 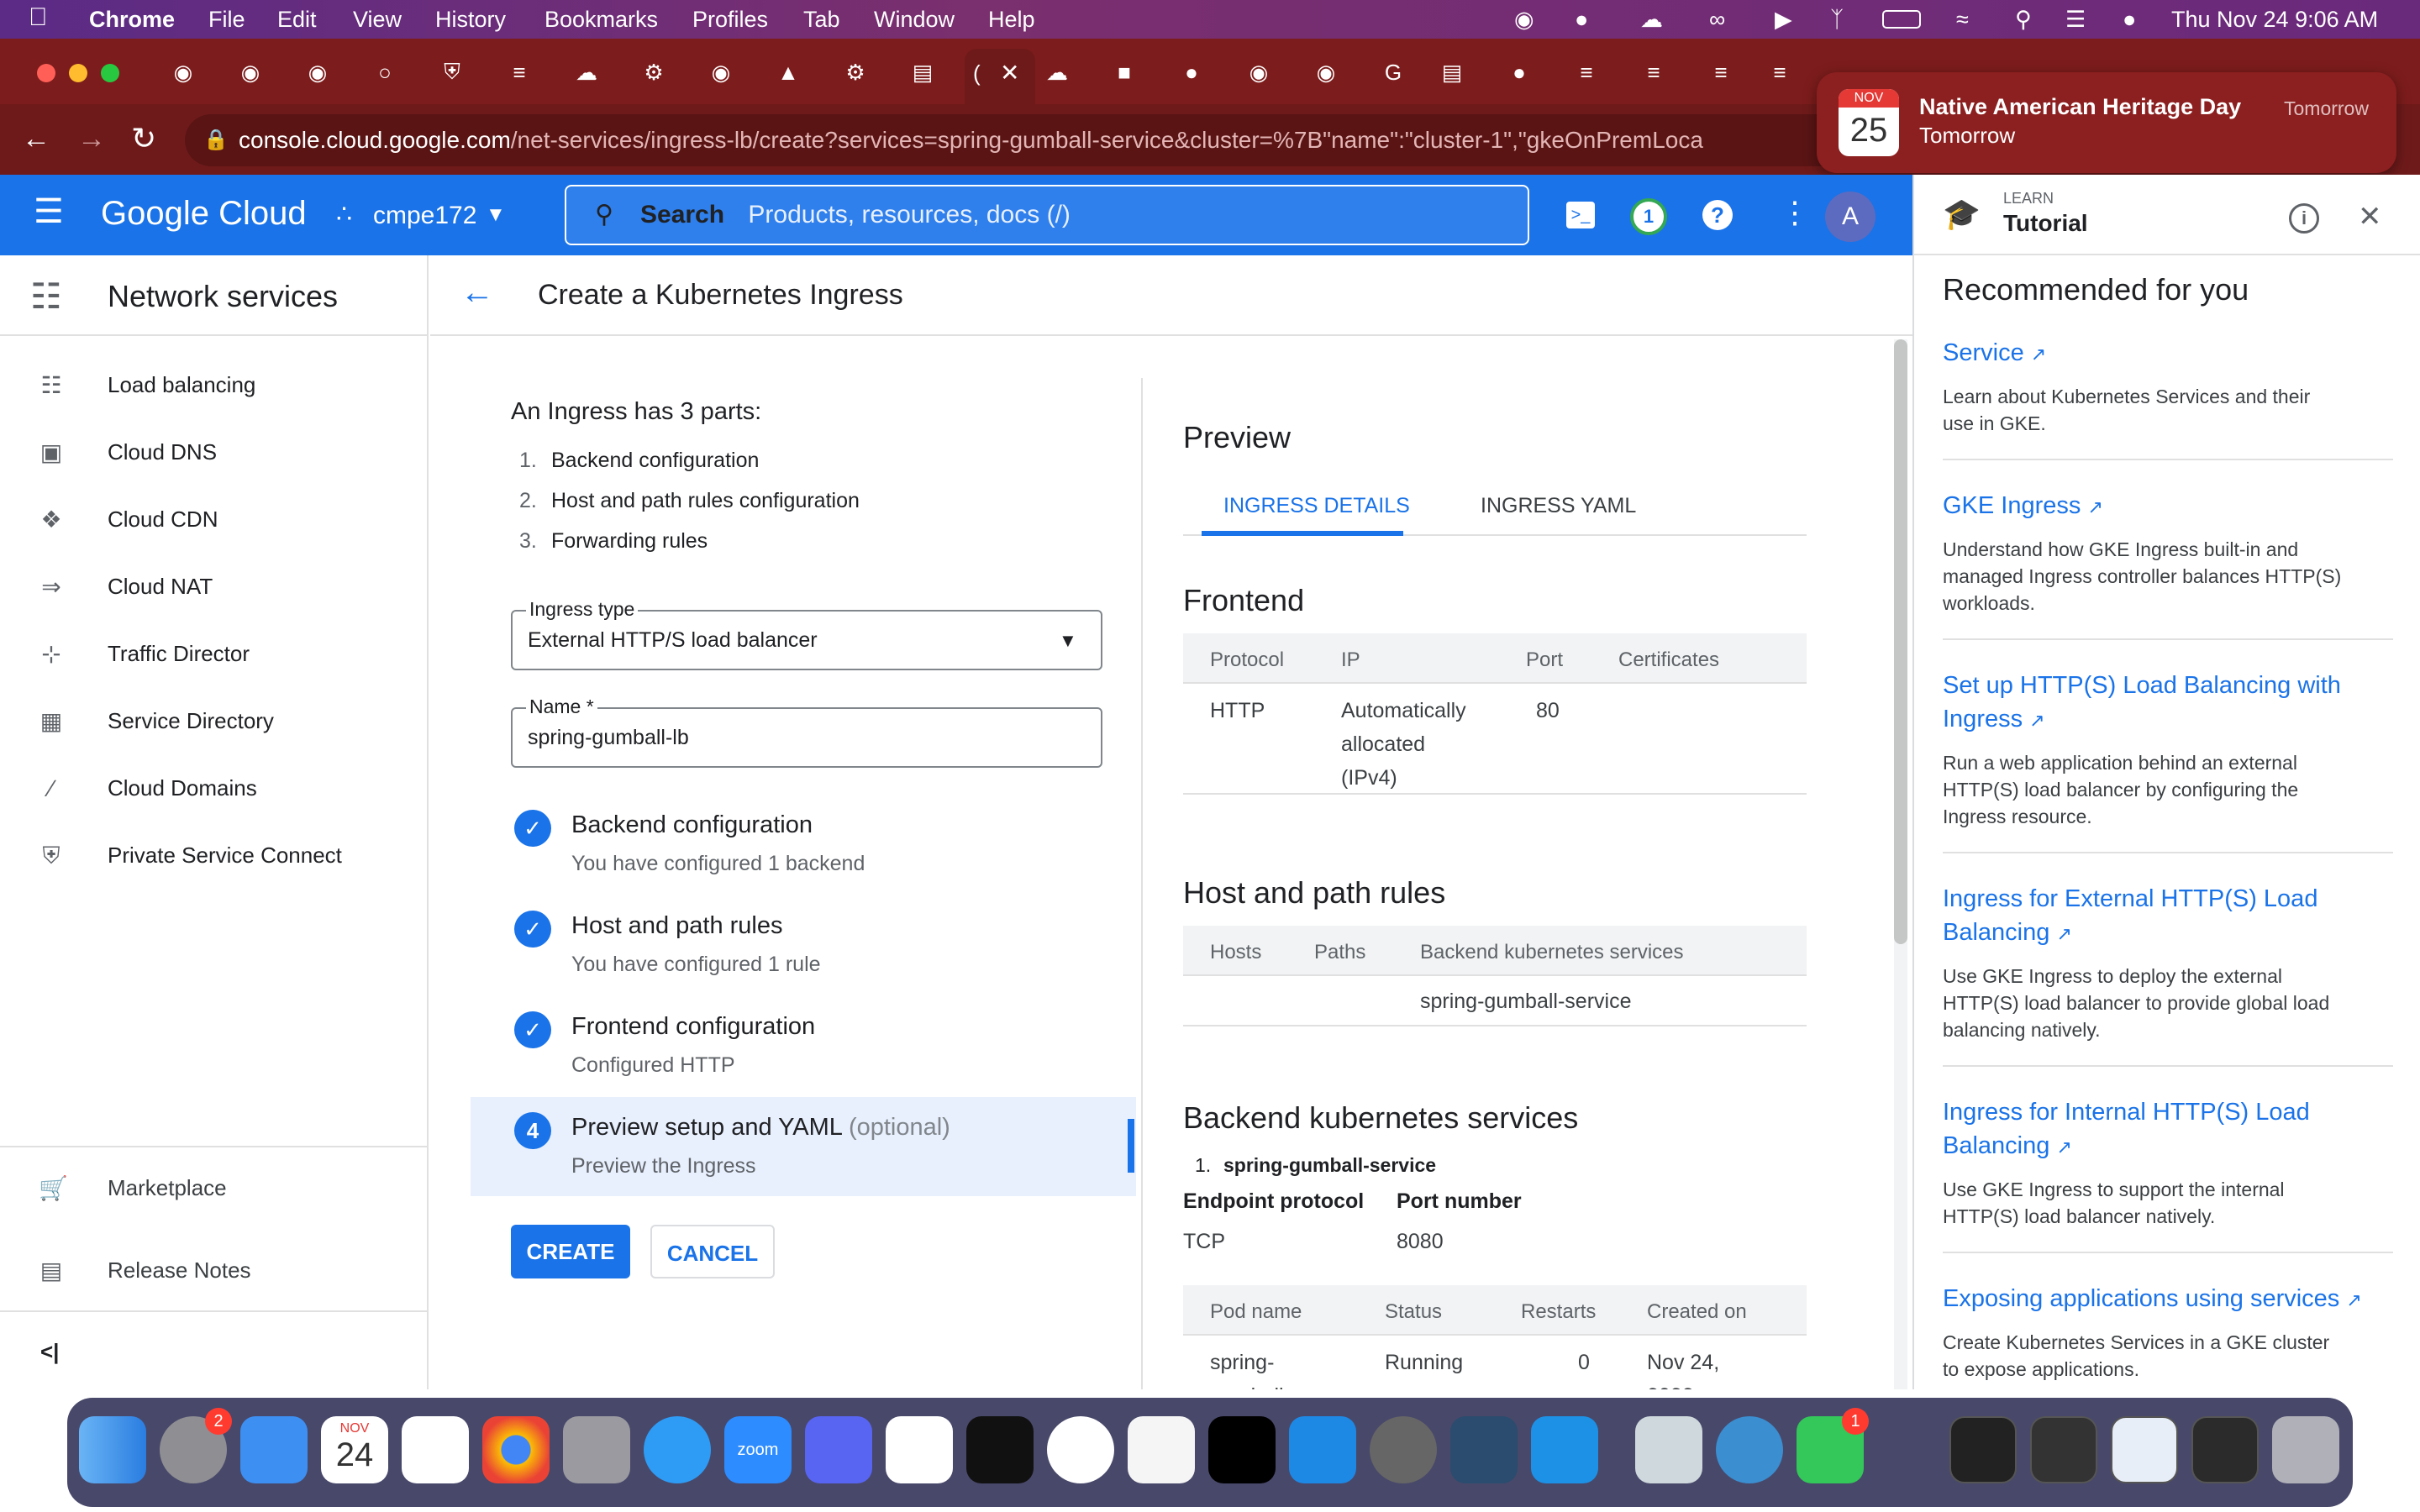 I want to click on menubar-clock: Thu Nov 24 9:06 AM, so click(x=2274, y=20).